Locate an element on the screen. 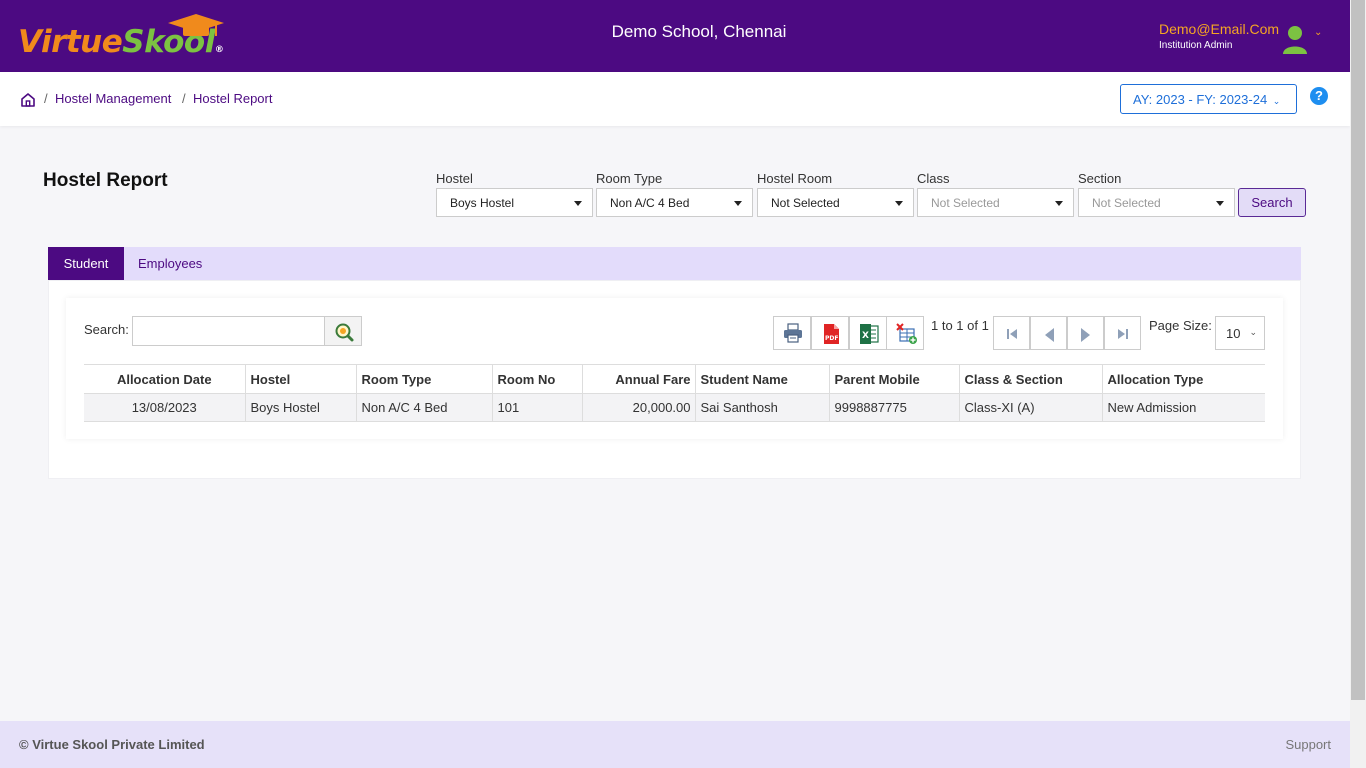  class-filter-value: Not Selected is located at coordinates (965, 203).